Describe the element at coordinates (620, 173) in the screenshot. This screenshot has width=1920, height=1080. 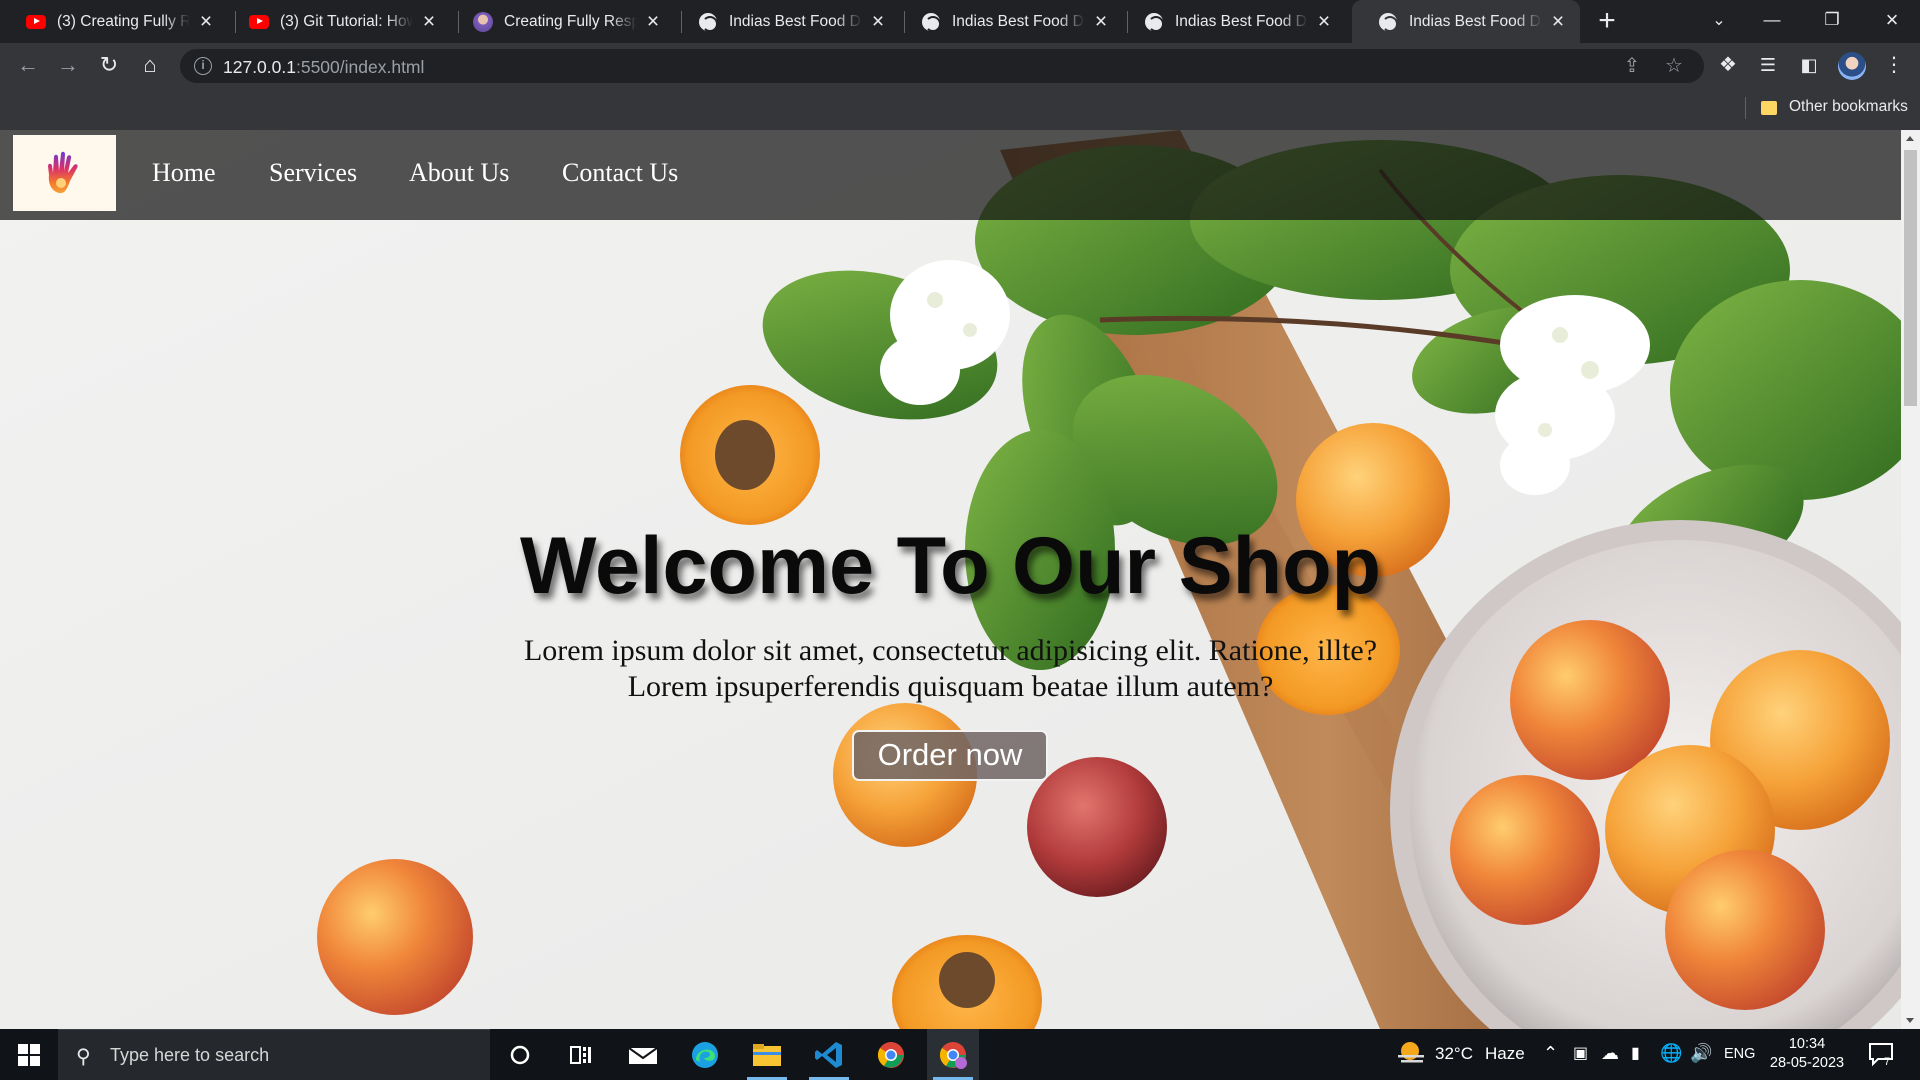
I see `nav-contact-us: Contact Us` at that location.